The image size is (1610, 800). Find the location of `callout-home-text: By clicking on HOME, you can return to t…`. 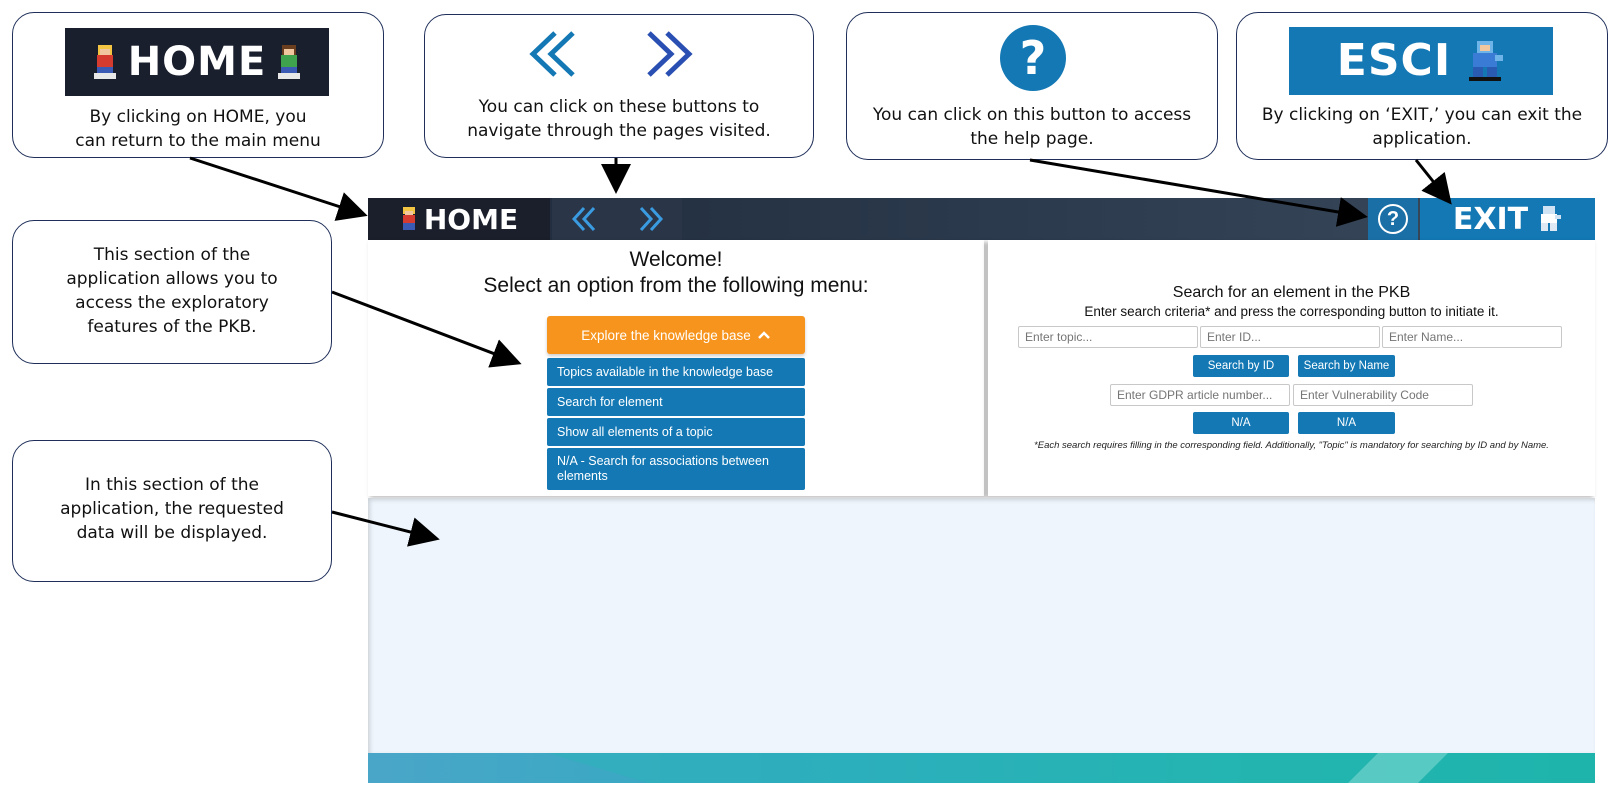

callout-home-text: By clicking on HOME, you can return to t… is located at coordinates (198, 129).